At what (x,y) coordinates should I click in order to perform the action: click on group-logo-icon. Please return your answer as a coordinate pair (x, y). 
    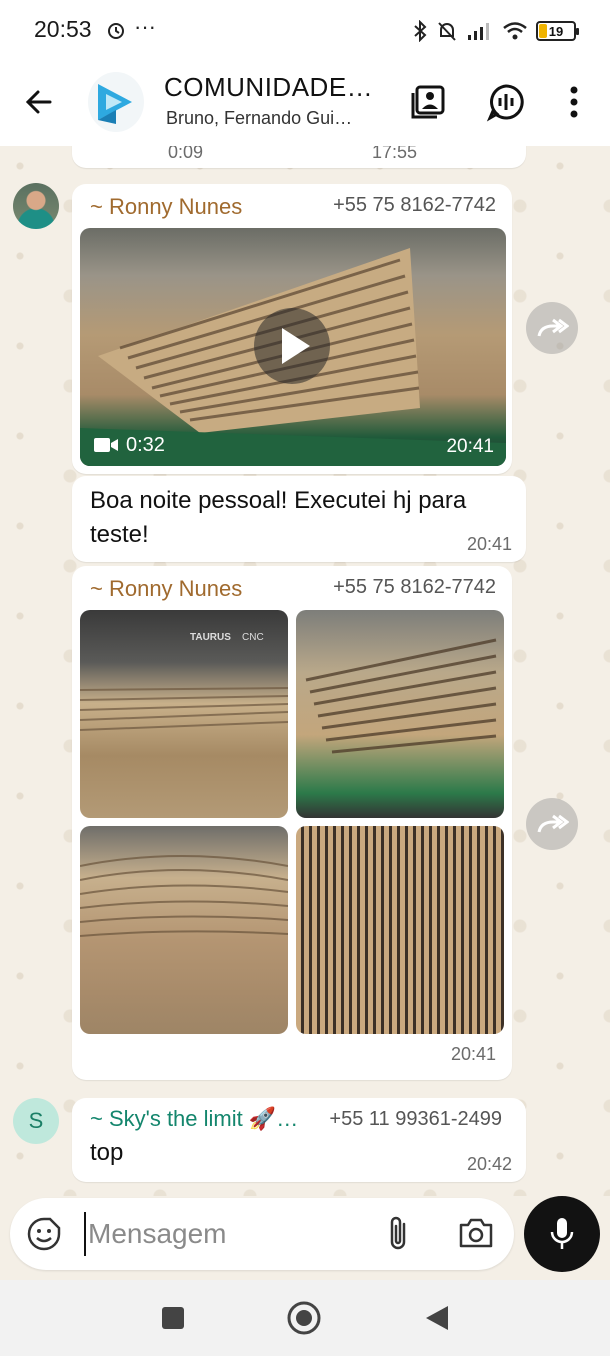
    Looking at the image, I should click on (115, 104).